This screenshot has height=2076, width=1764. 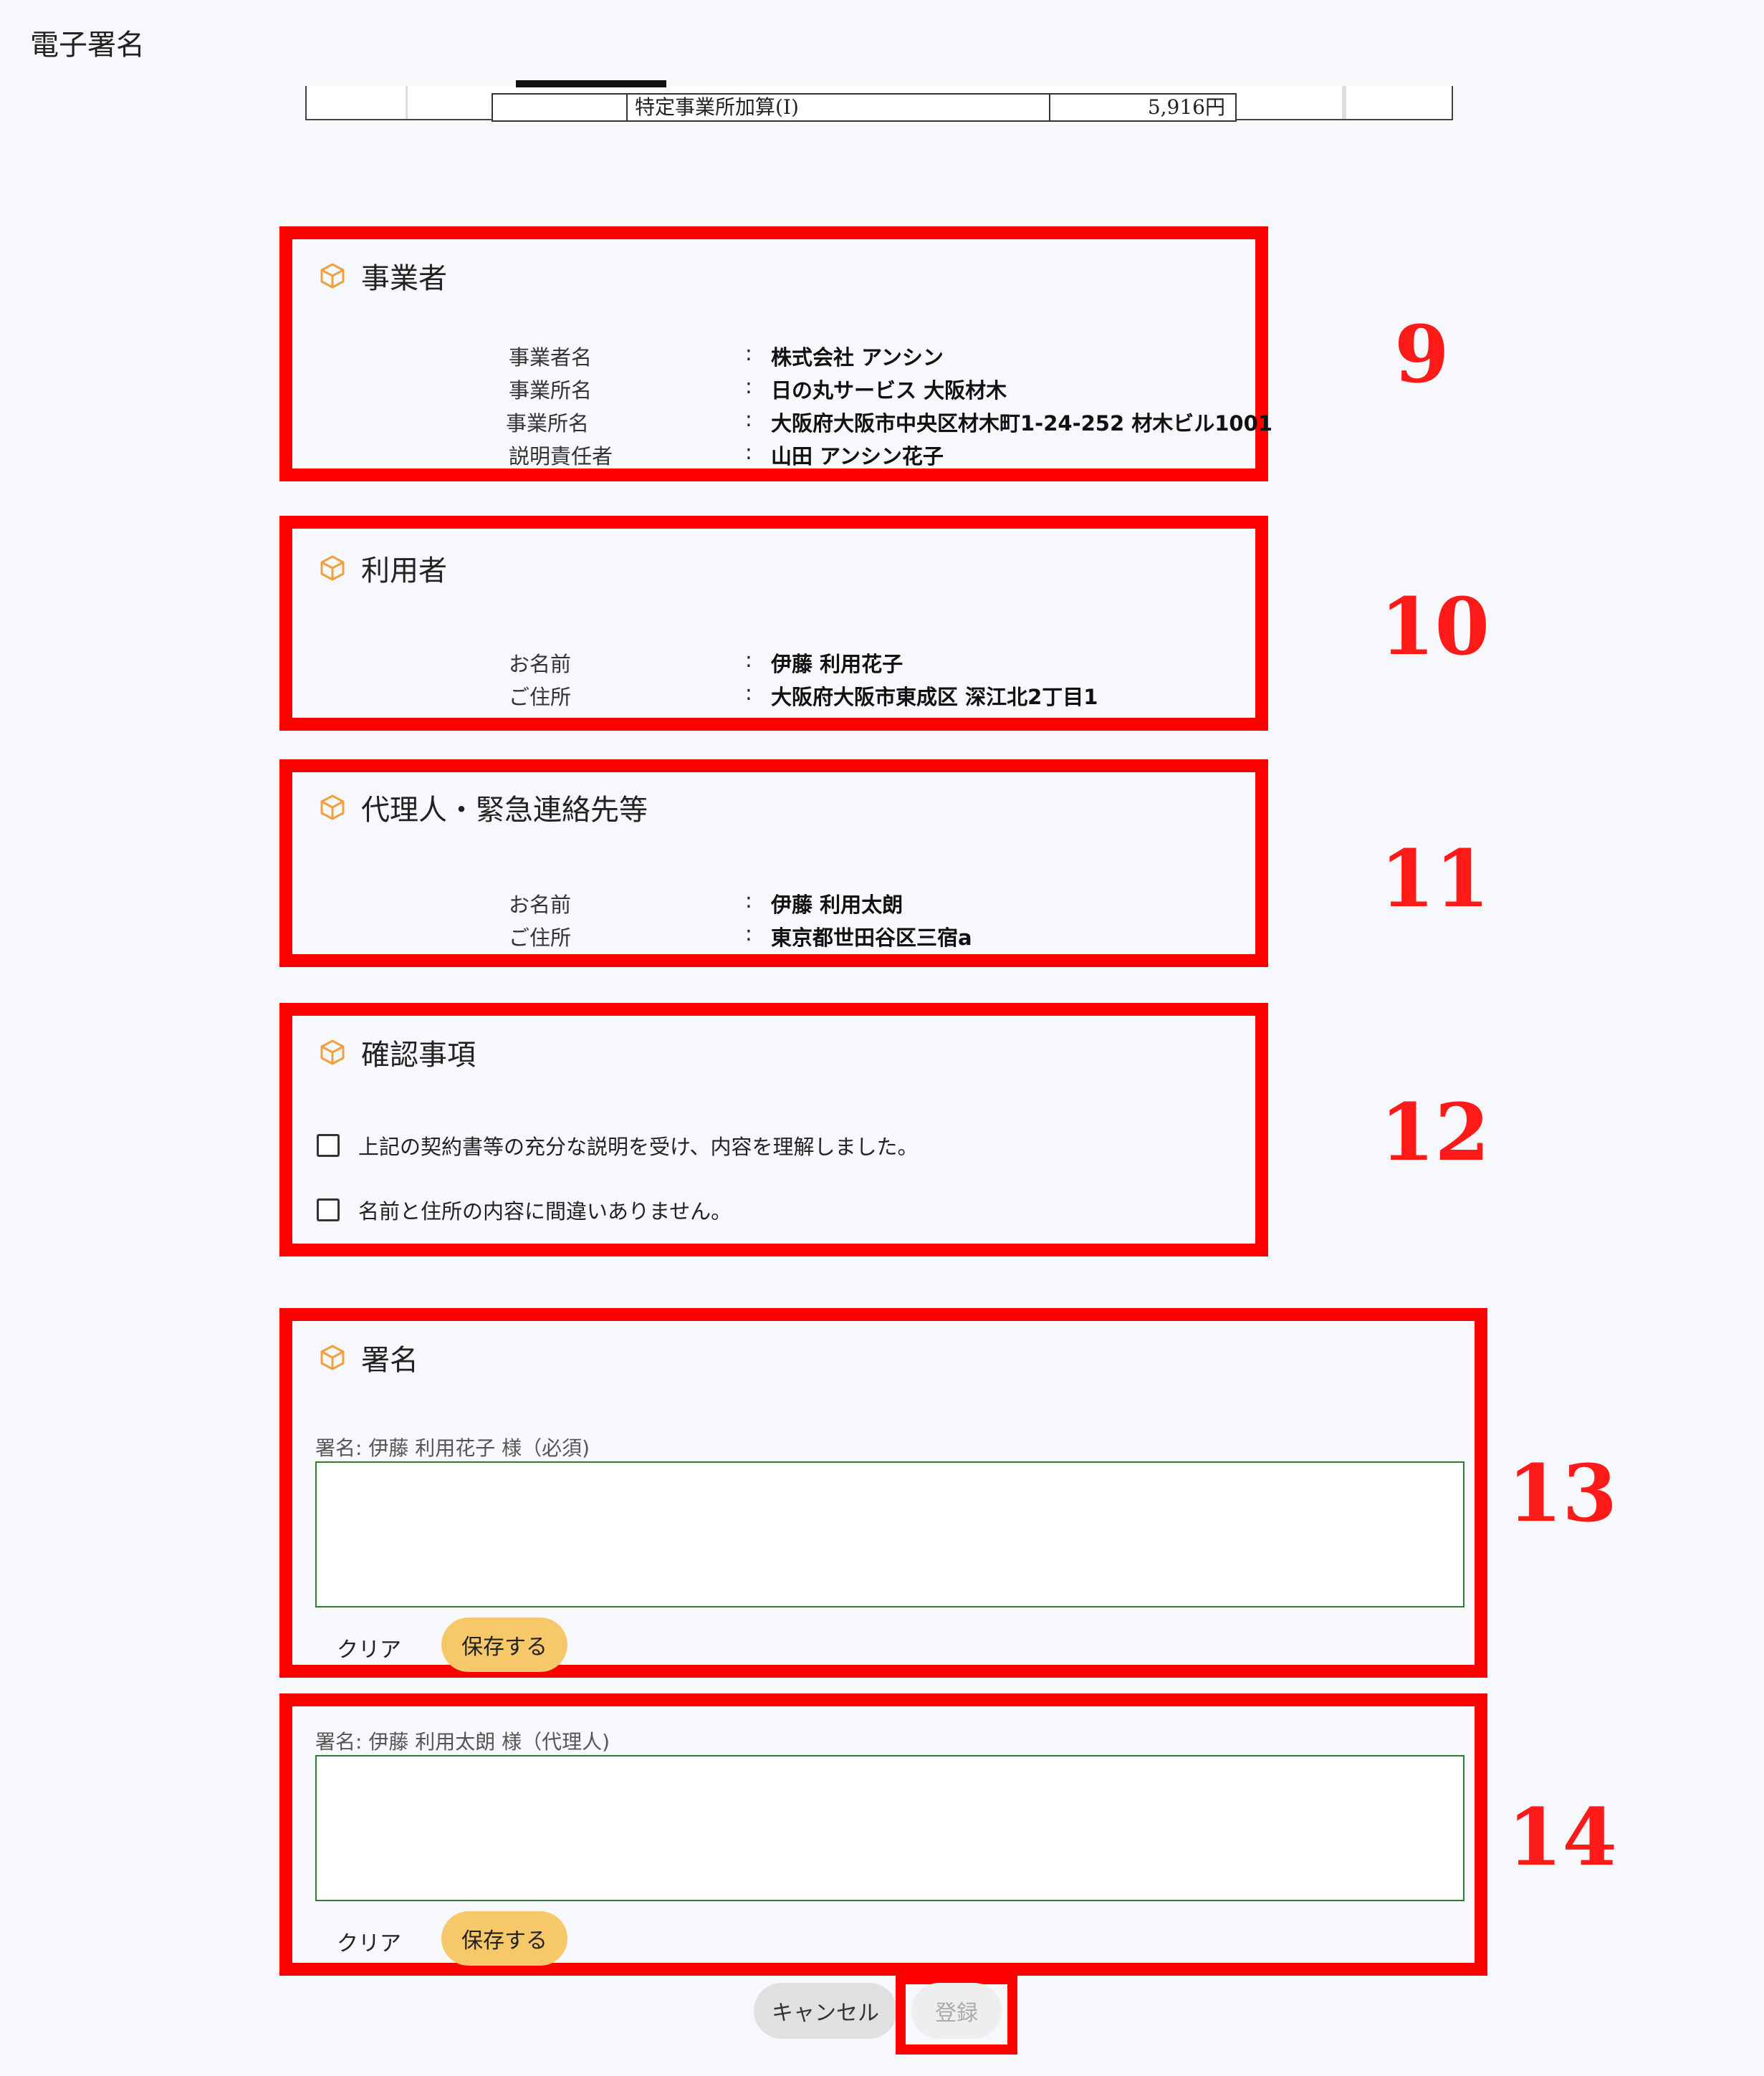 I want to click on agent-row-value: 伊藤 利用太朗, so click(x=837, y=905).